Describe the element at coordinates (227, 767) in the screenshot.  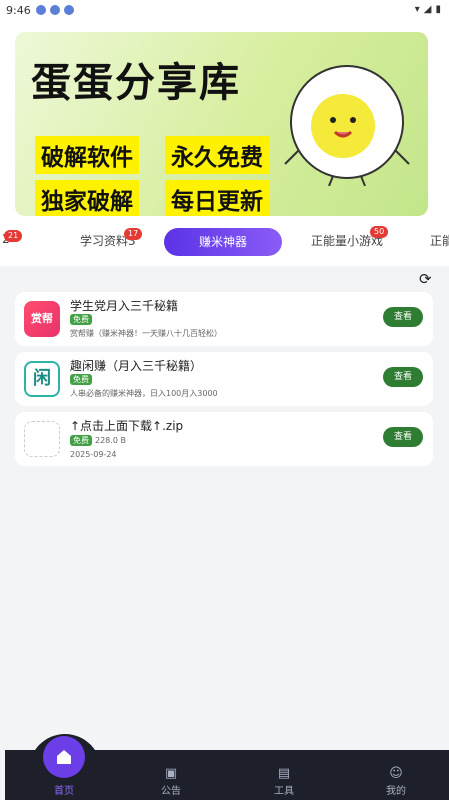
I see `bottom-navbar: ● 首页 ▣ 公告 ▤ 工具 ☺ 我的` at that location.